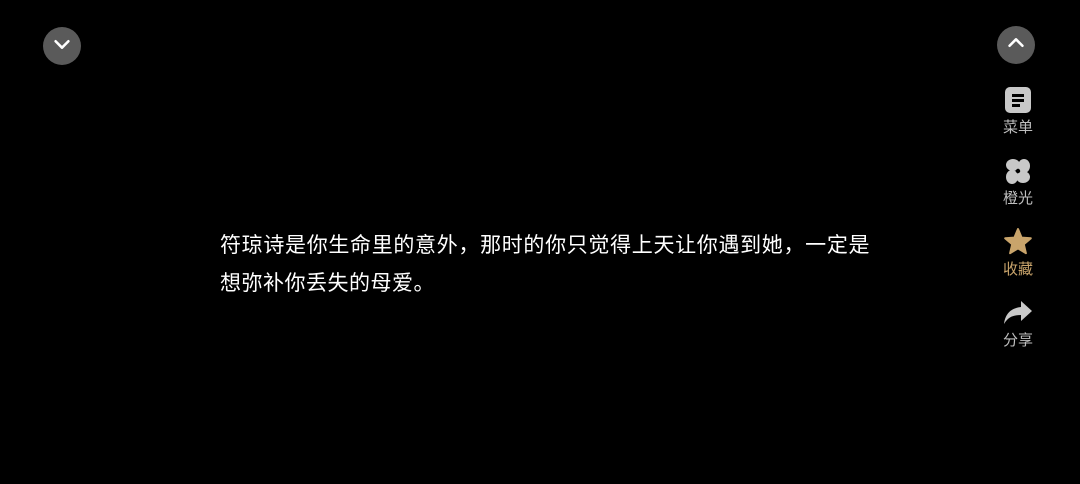  Describe the element at coordinates (1018, 100) in the screenshot. I see `menu-icon` at that location.